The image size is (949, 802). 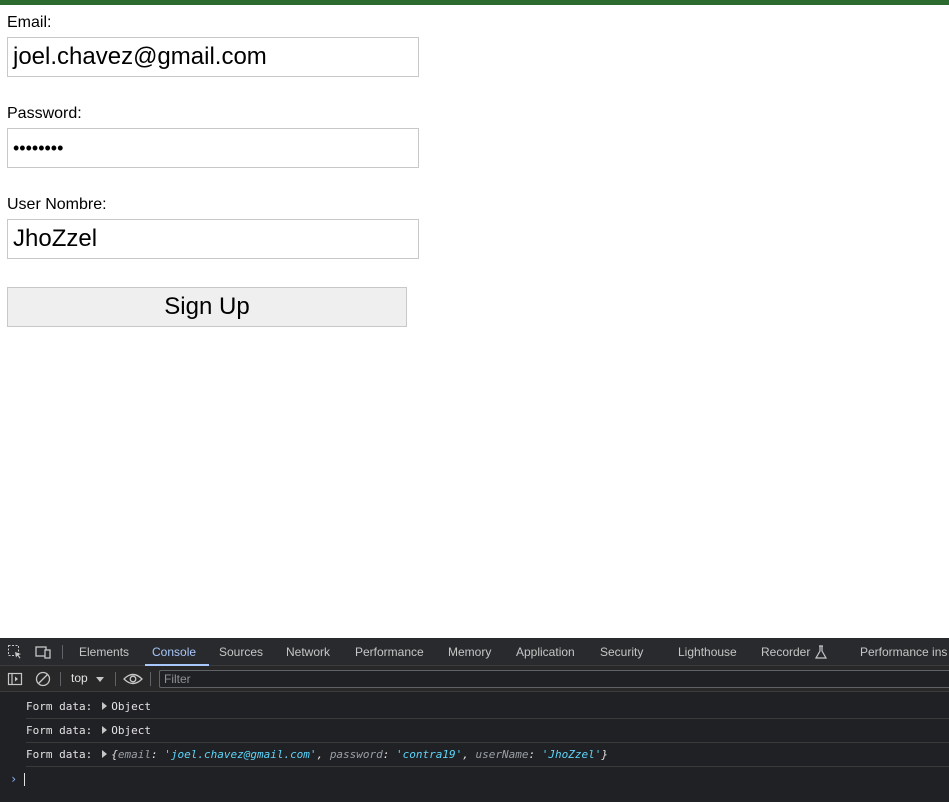 What do you see at coordinates (356, 754) in the screenshot?
I see `object-key: password` at bounding box center [356, 754].